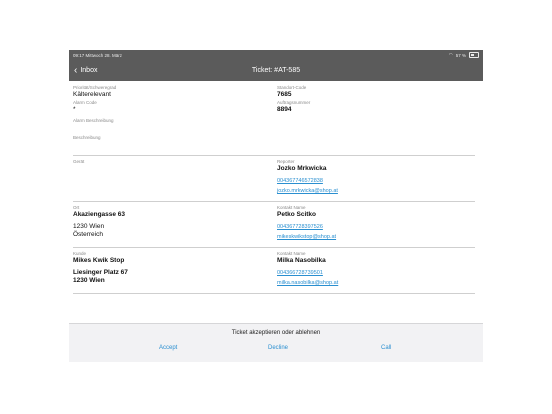 The width and height of the screenshot is (552, 414). I want to click on location-street: Akaziengasse 63, so click(99, 214).